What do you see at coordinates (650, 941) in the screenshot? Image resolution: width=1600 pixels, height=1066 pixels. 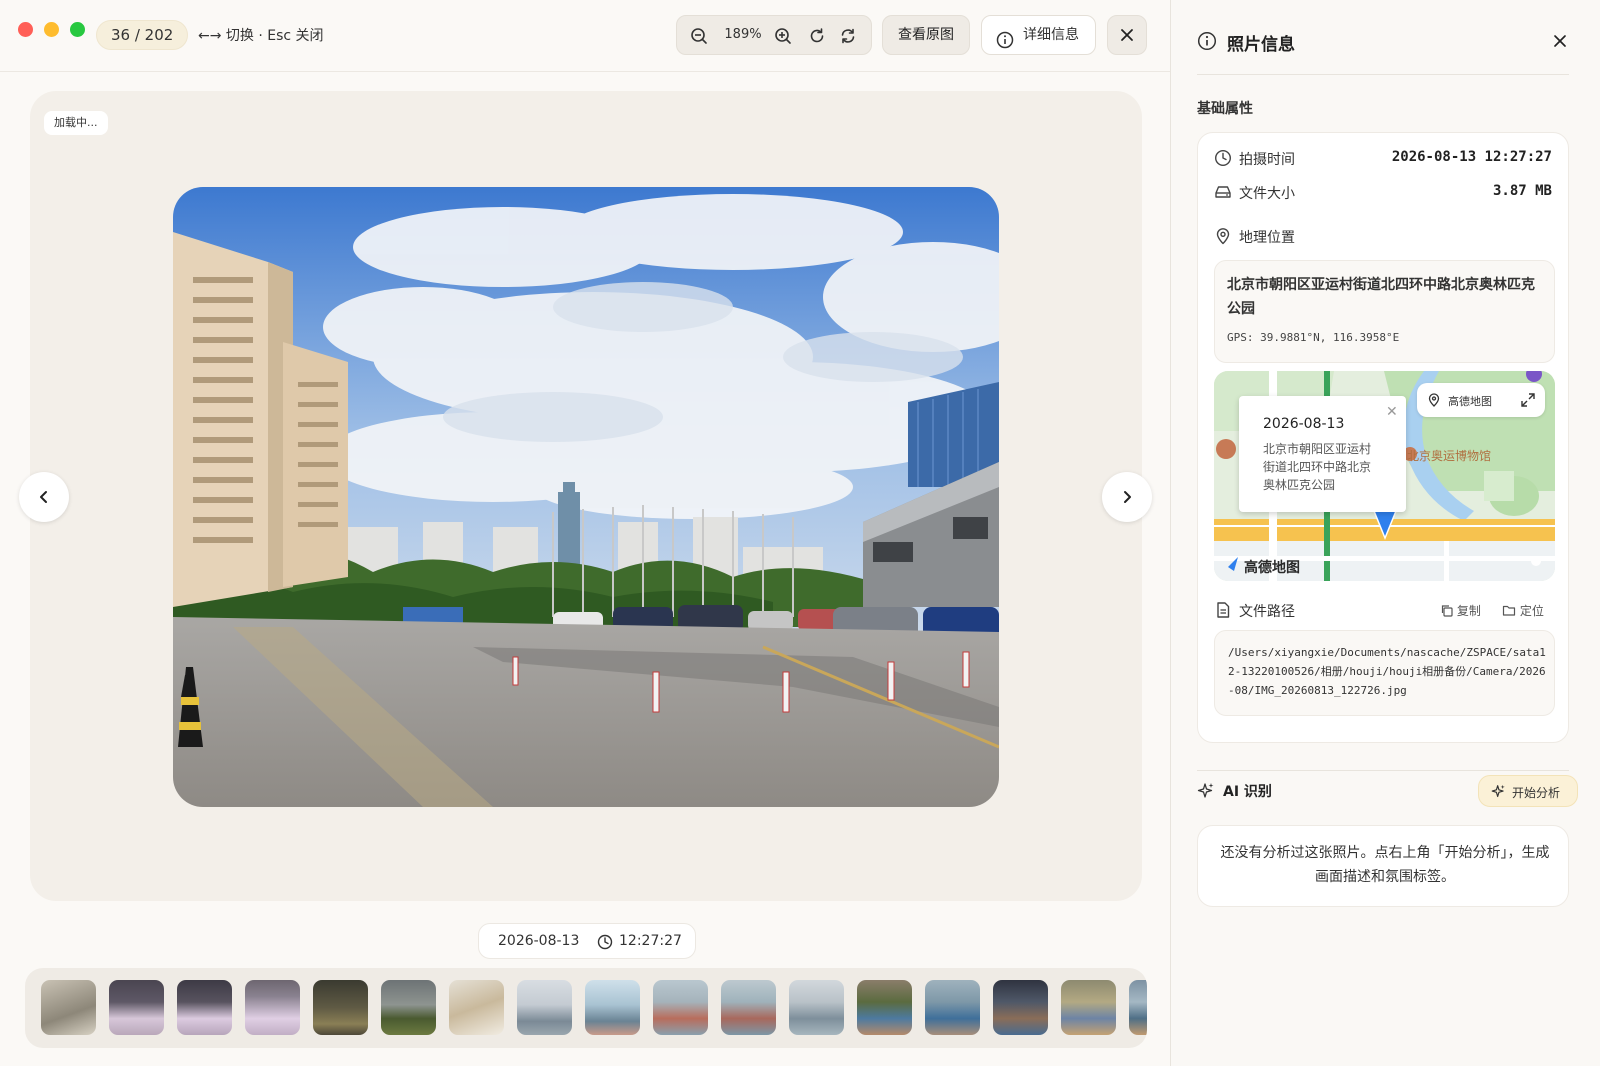 I see `photo-time: 12:27:27` at bounding box center [650, 941].